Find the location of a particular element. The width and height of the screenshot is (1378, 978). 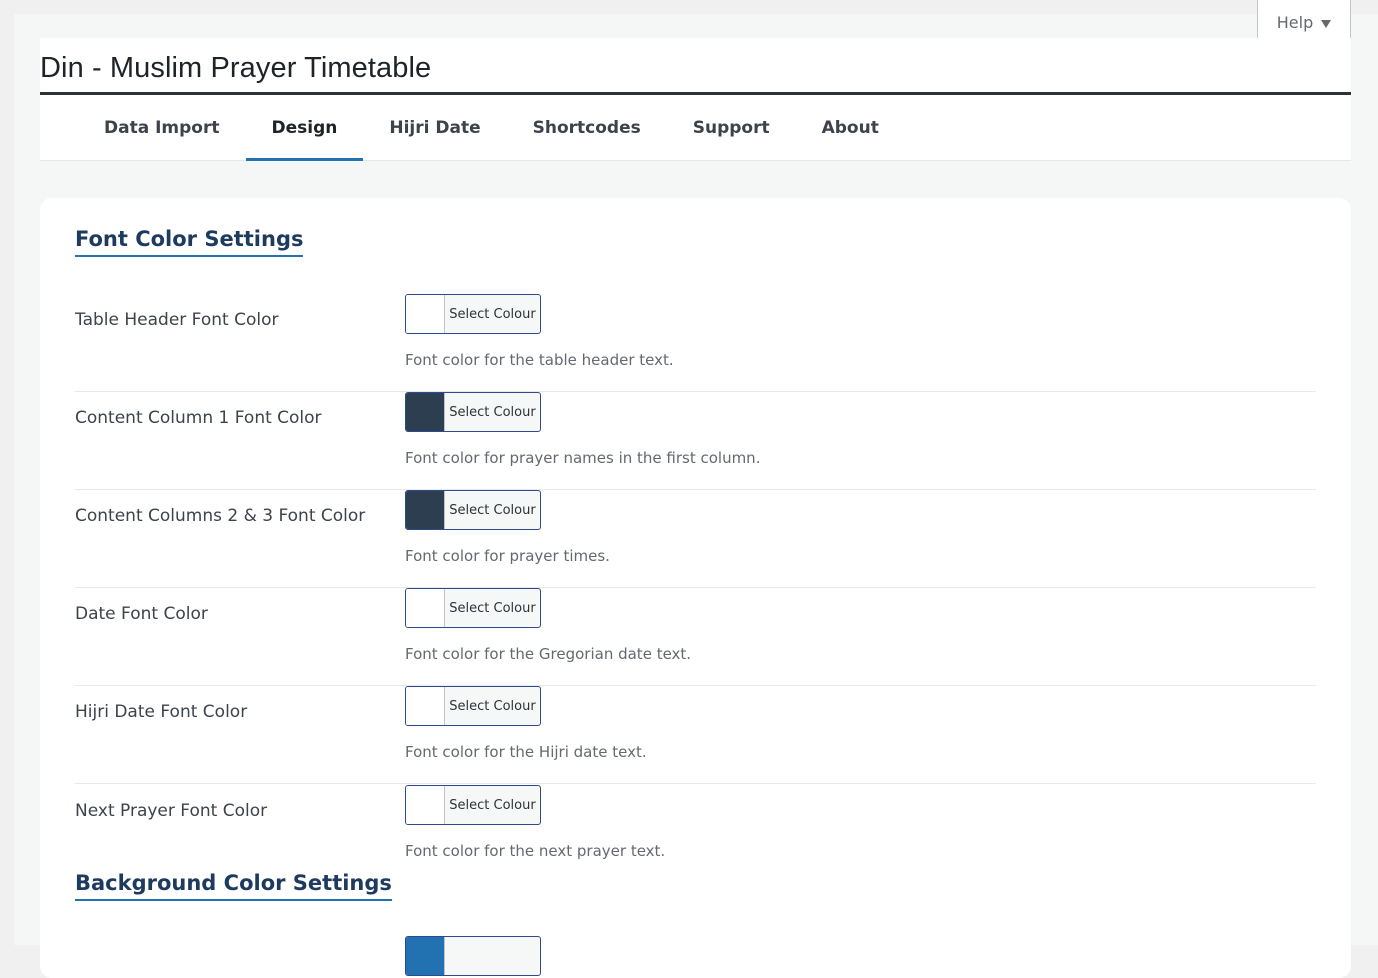

setting-label: Table Header Font Color is located at coordinates (177, 320).